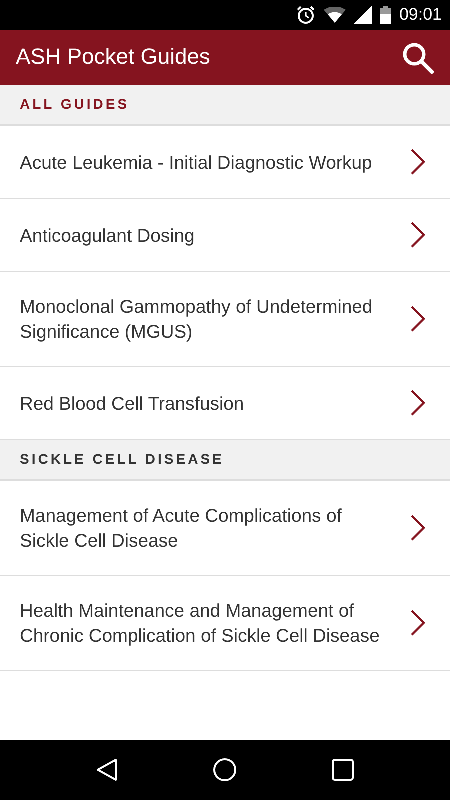 This screenshot has height=800, width=450. What do you see at coordinates (363, 15) in the screenshot?
I see `signal-icon` at bounding box center [363, 15].